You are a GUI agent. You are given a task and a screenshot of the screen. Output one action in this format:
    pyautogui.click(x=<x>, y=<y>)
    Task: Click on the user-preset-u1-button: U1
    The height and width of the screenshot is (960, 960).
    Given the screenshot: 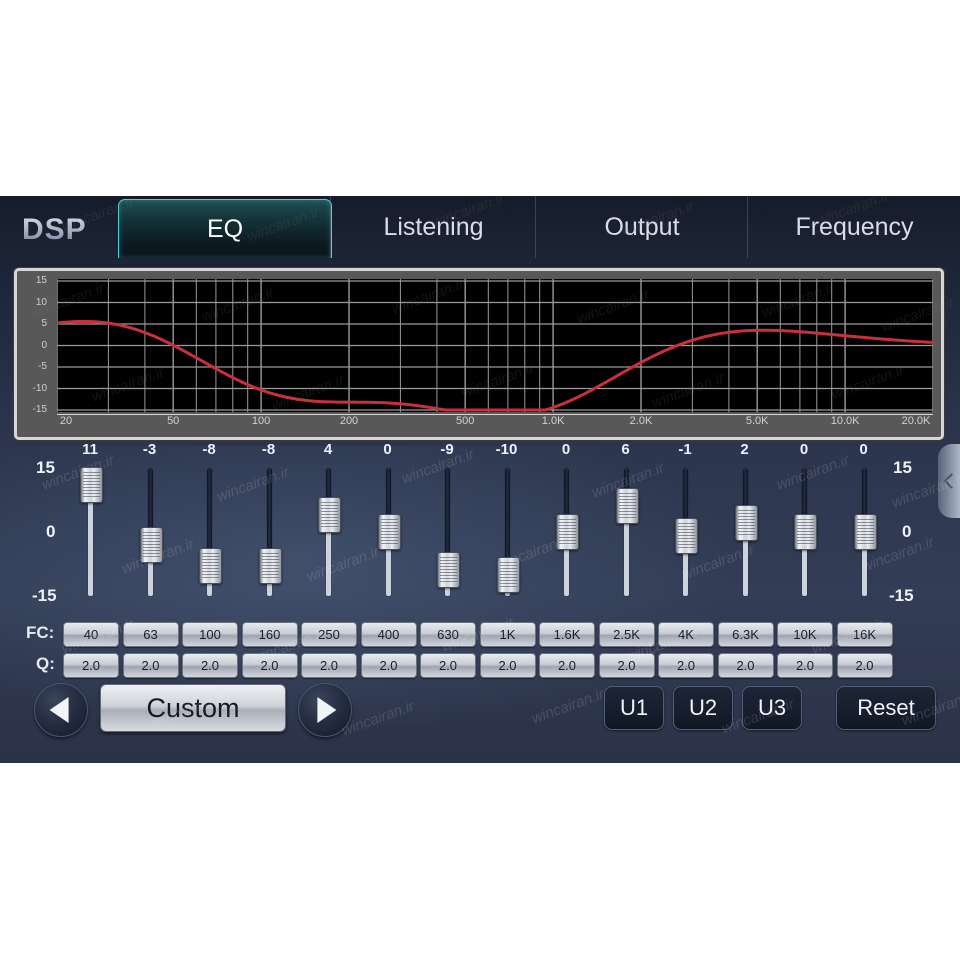 What is the action you would take?
    pyautogui.click(x=634, y=708)
    